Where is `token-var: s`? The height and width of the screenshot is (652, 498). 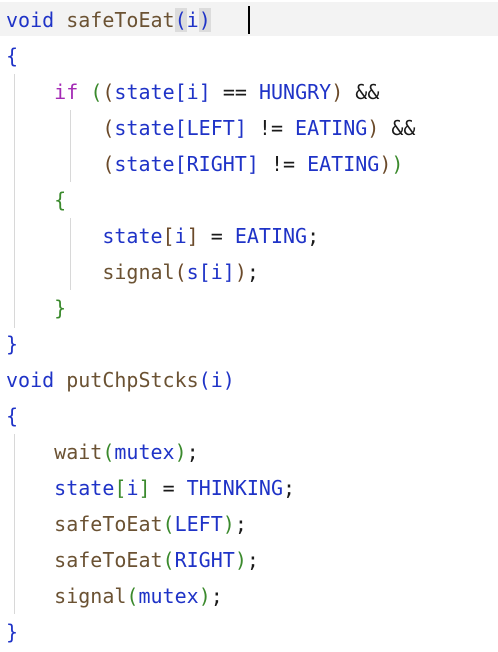 token-var: s is located at coordinates (192, 272).